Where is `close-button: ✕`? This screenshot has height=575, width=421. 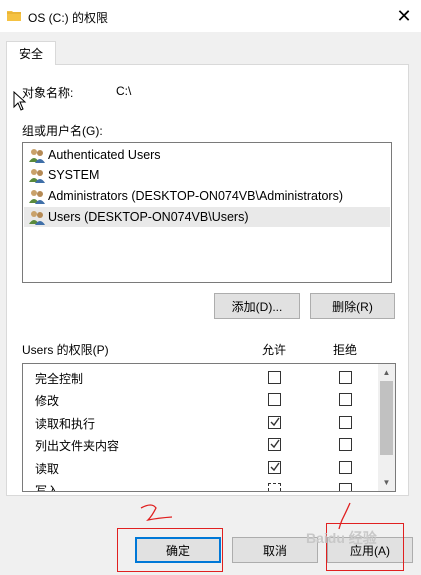
close-button: ✕ is located at coordinates (404, 16).